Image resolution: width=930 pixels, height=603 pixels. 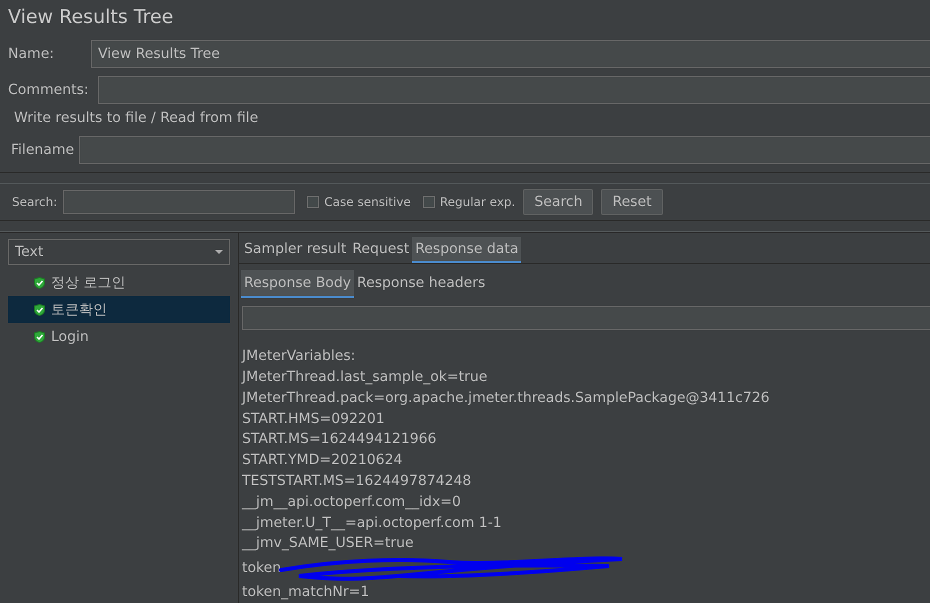 What do you see at coordinates (339, 440) in the screenshot?
I see `response-line: START.MS=1624494121966` at bounding box center [339, 440].